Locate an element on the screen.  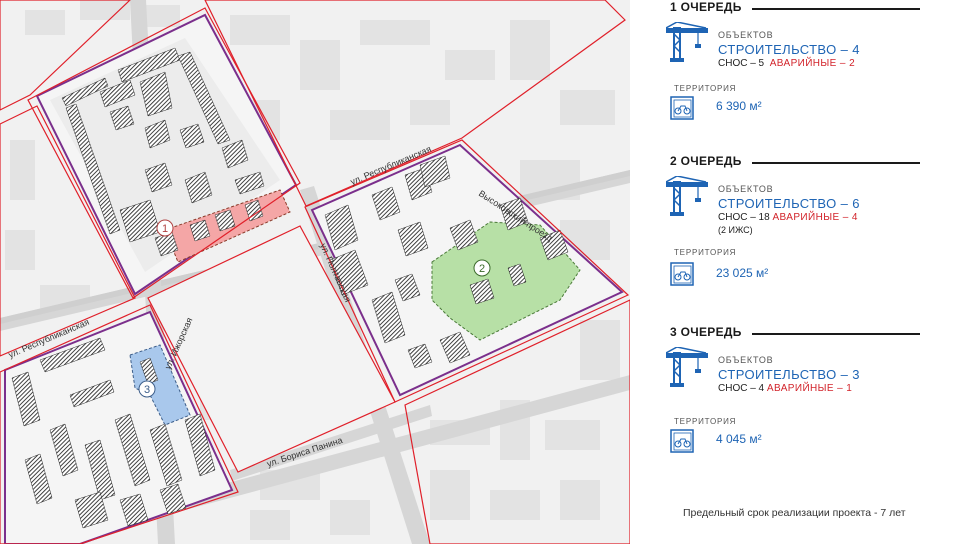
demolition-count: СНОС – 5 АВАРИЙНЫЕ – 2 is located at coordinates (786, 63).